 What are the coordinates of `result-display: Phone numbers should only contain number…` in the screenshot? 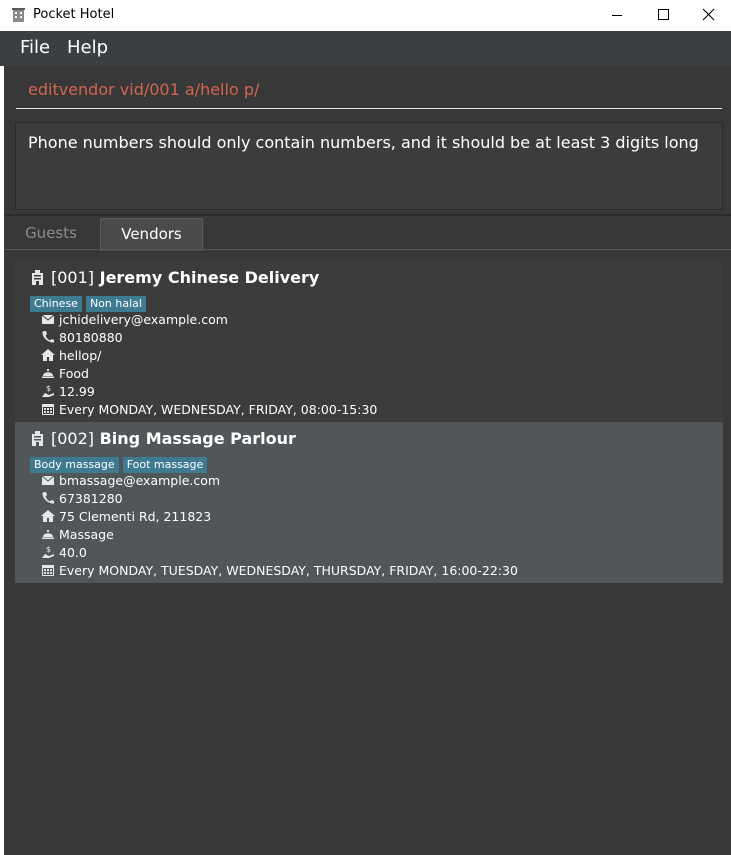 It's located at (369, 166).